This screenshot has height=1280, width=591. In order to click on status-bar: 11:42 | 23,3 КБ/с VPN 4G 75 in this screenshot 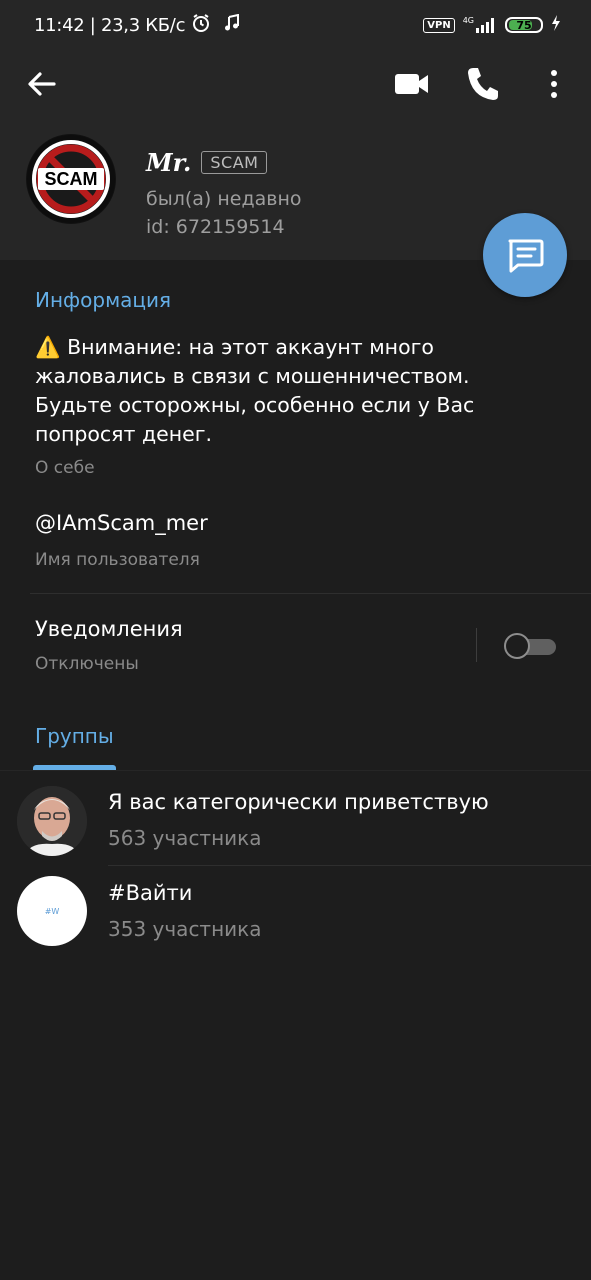, I will do `click(295, 25)`.